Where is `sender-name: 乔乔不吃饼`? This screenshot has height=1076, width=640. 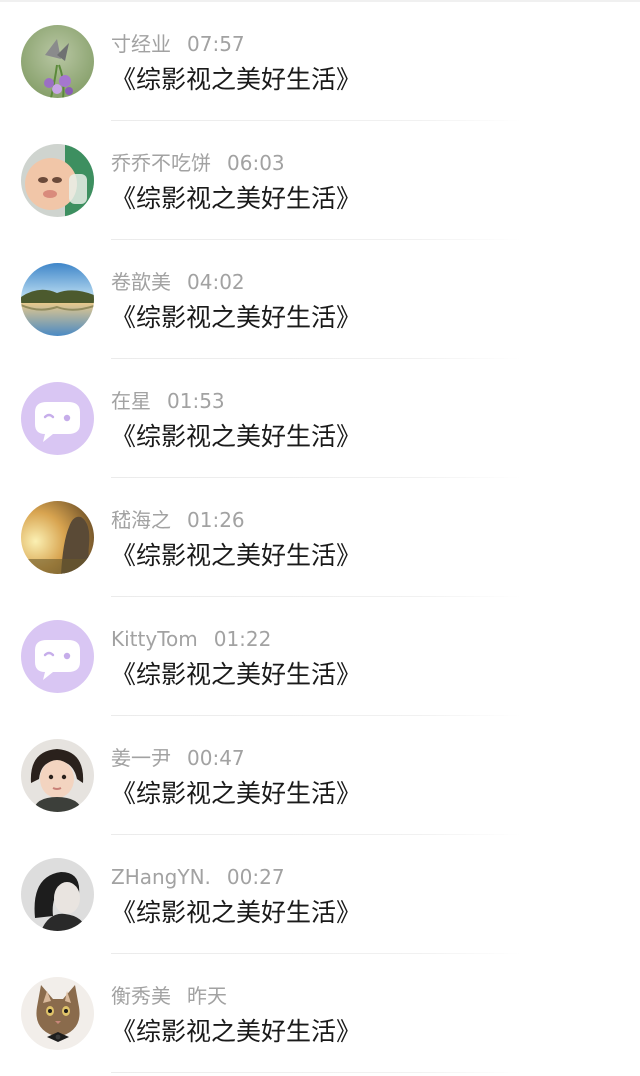
sender-name: 乔乔不吃饼 is located at coordinates (161, 163).